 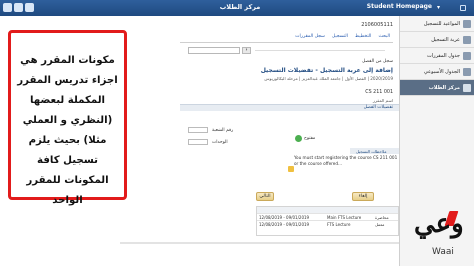 I want to click on section-number-label: رقم الشعبة, so click(x=223, y=130).